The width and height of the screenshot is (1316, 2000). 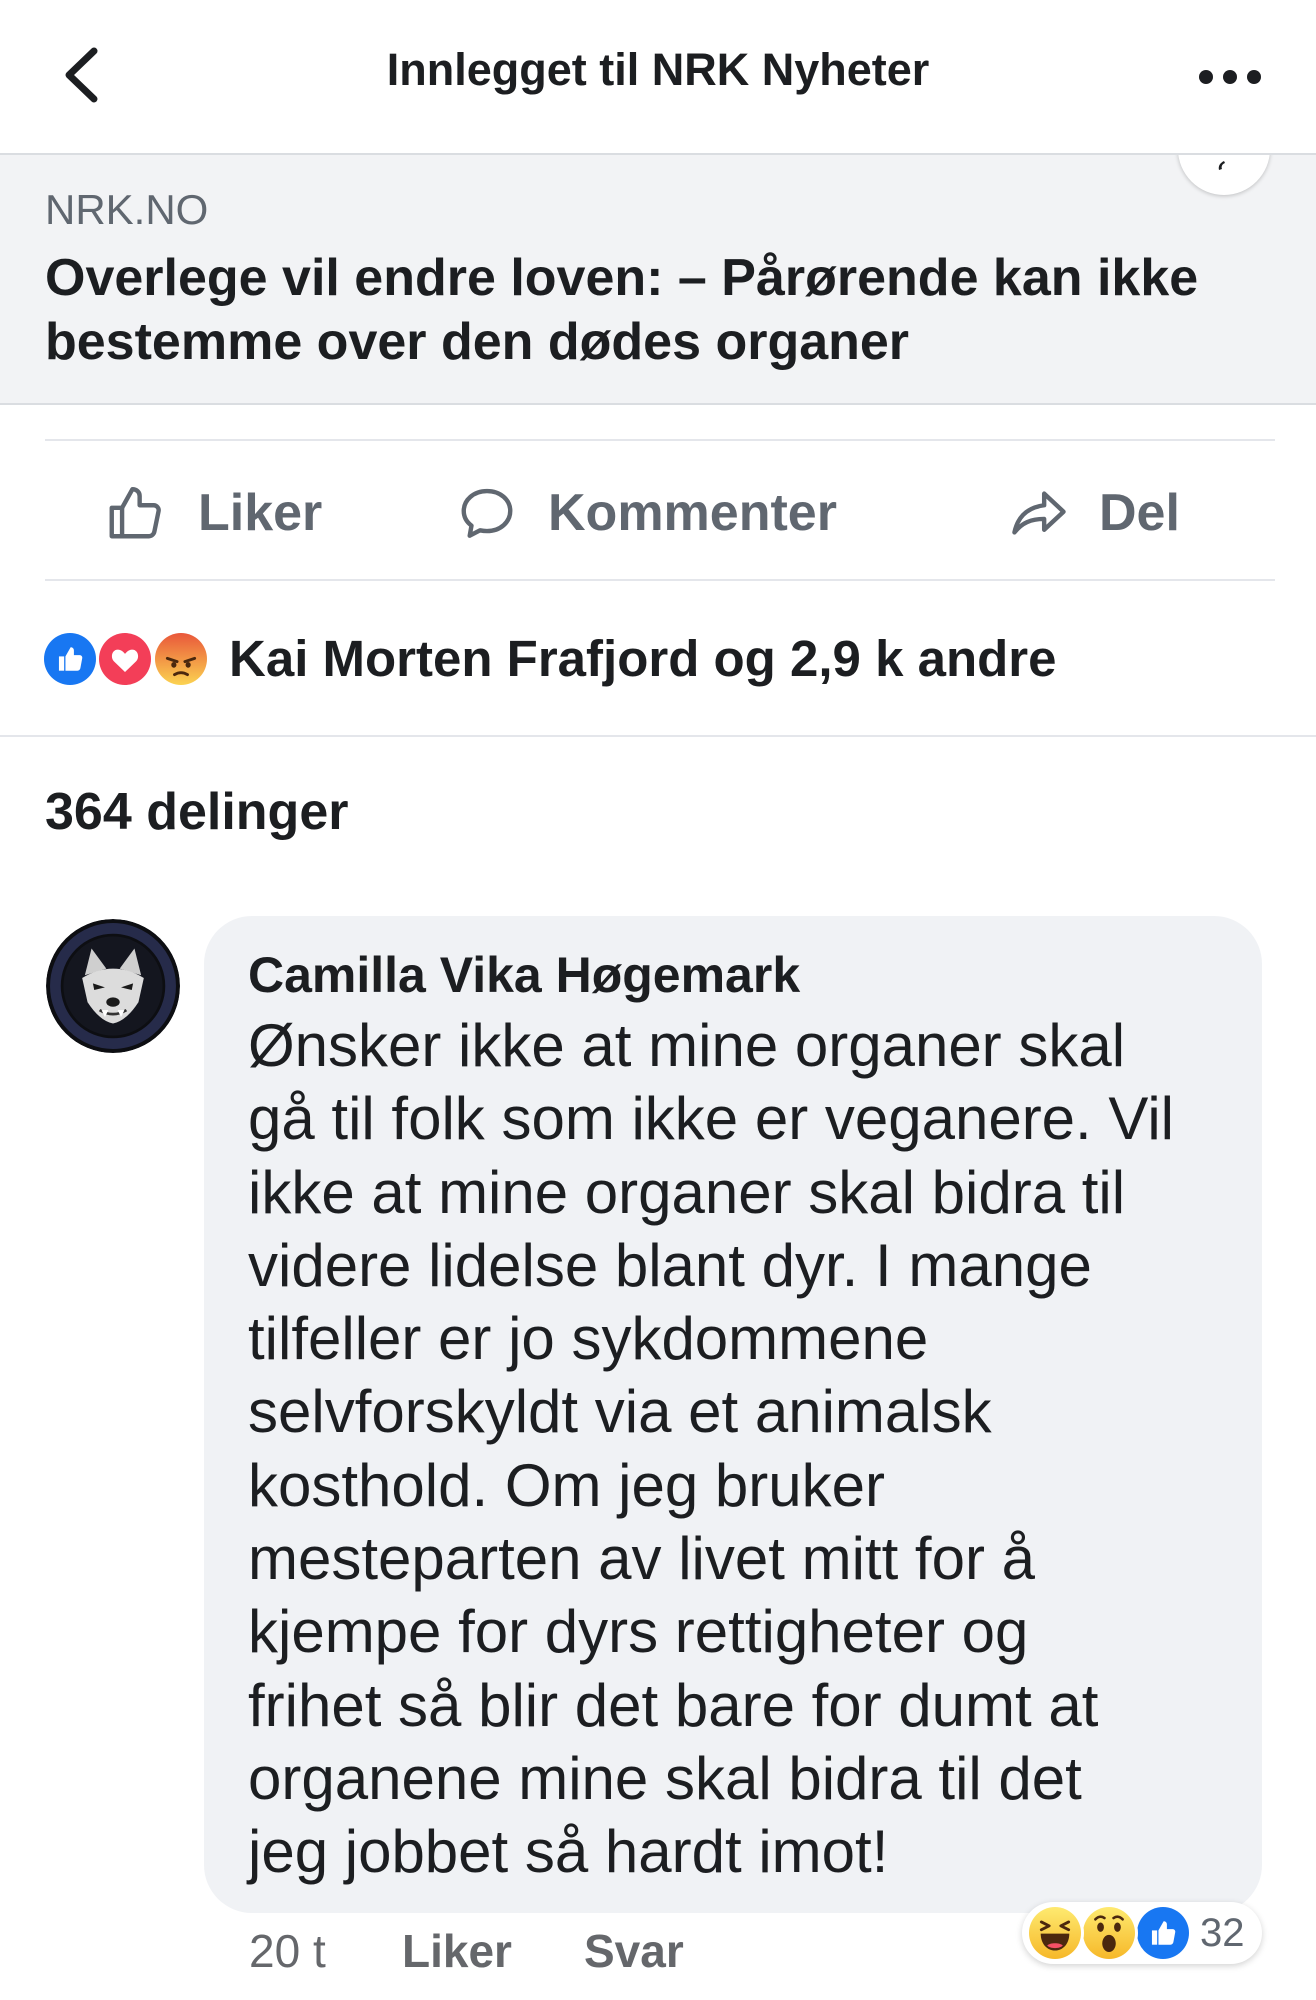 What do you see at coordinates (687, 1192) in the screenshot?
I see `comment-body-line: ikke at mine organer skal bidra til` at bounding box center [687, 1192].